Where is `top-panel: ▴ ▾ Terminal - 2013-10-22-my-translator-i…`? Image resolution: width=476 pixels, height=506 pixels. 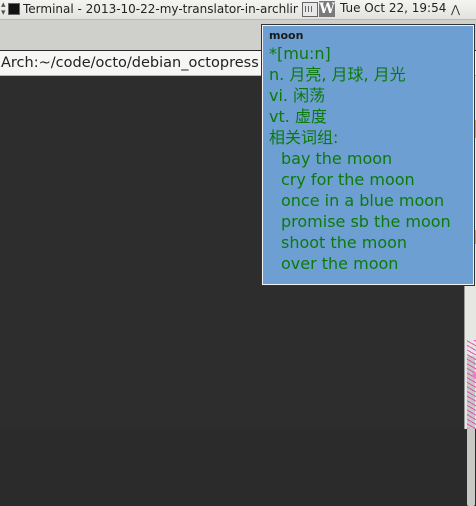 top-panel: ▴ ▾ Terminal - 2013-10-22-my-translator-i… is located at coordinates (238, 10).